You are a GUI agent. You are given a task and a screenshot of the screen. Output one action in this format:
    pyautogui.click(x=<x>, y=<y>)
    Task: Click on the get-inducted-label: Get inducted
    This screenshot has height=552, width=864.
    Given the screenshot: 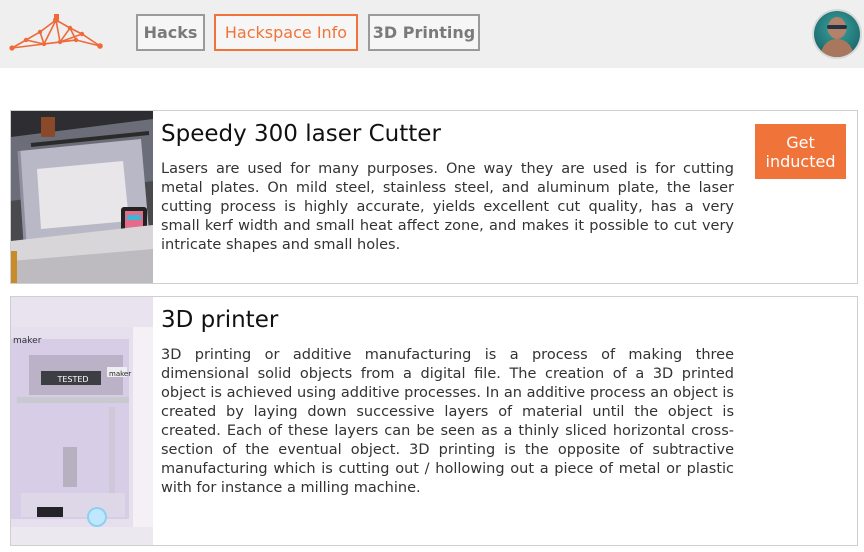 What is the action you would take?
    pyautogui.click(x=800, y=151)
    